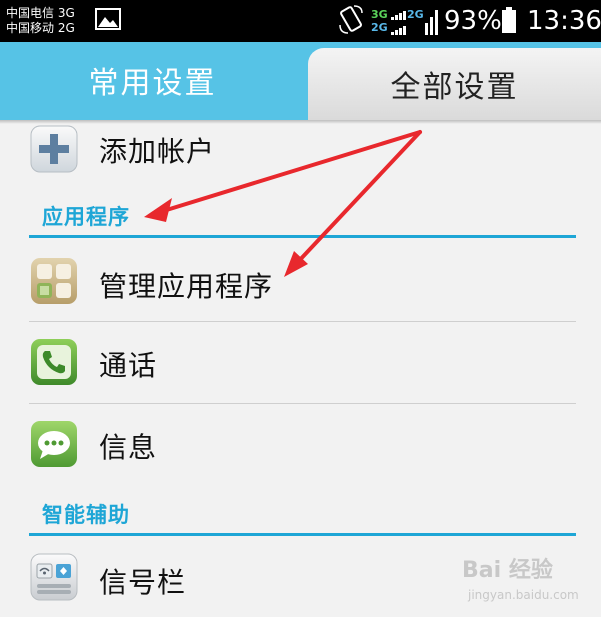  I want to click on section-divider-accessibility, so click(302, 534).